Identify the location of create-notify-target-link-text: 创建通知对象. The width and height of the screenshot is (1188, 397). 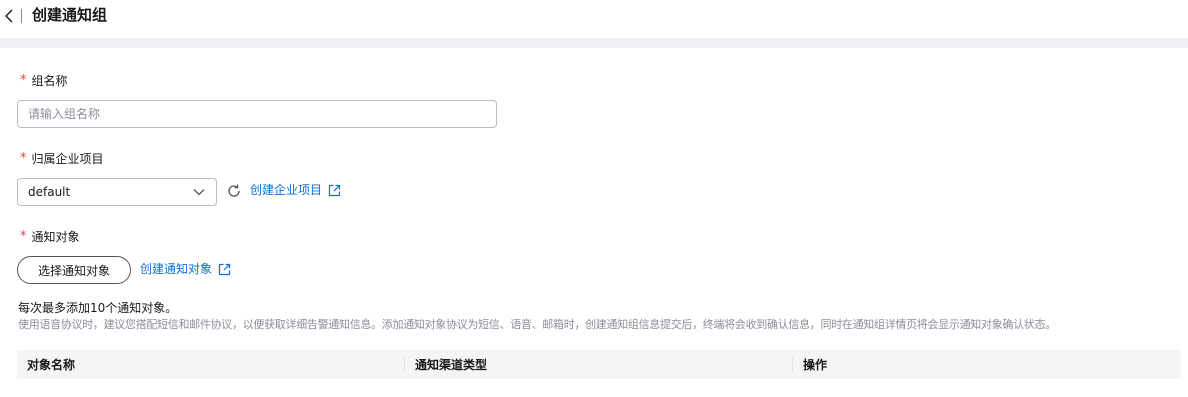
(176, 269).